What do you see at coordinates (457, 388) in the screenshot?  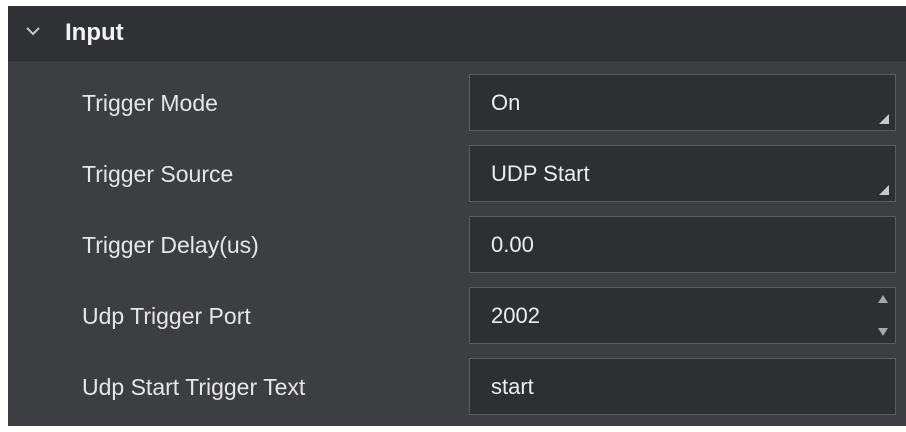 I see `row-udp-start-trigger-text: Udp Start Trigger Text start` at bounding box center [457, 388].